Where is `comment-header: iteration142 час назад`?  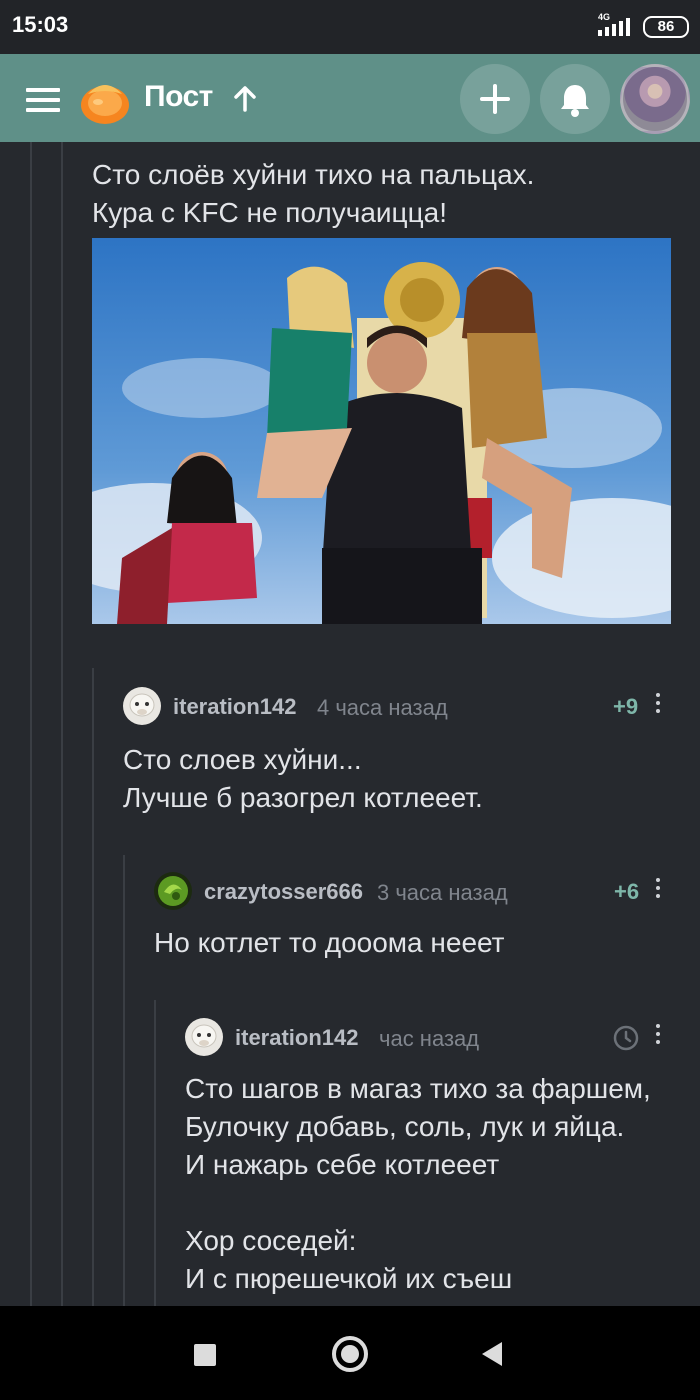
comment-header: iteration142 час назад is located at coordinates (426, 1038).